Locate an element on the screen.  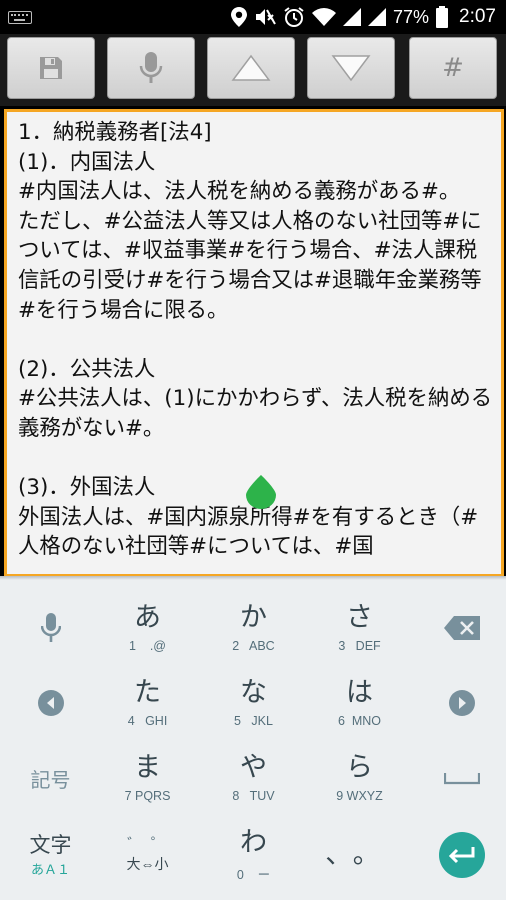
floppy-disk-icon is located at coordinates (51, 68).